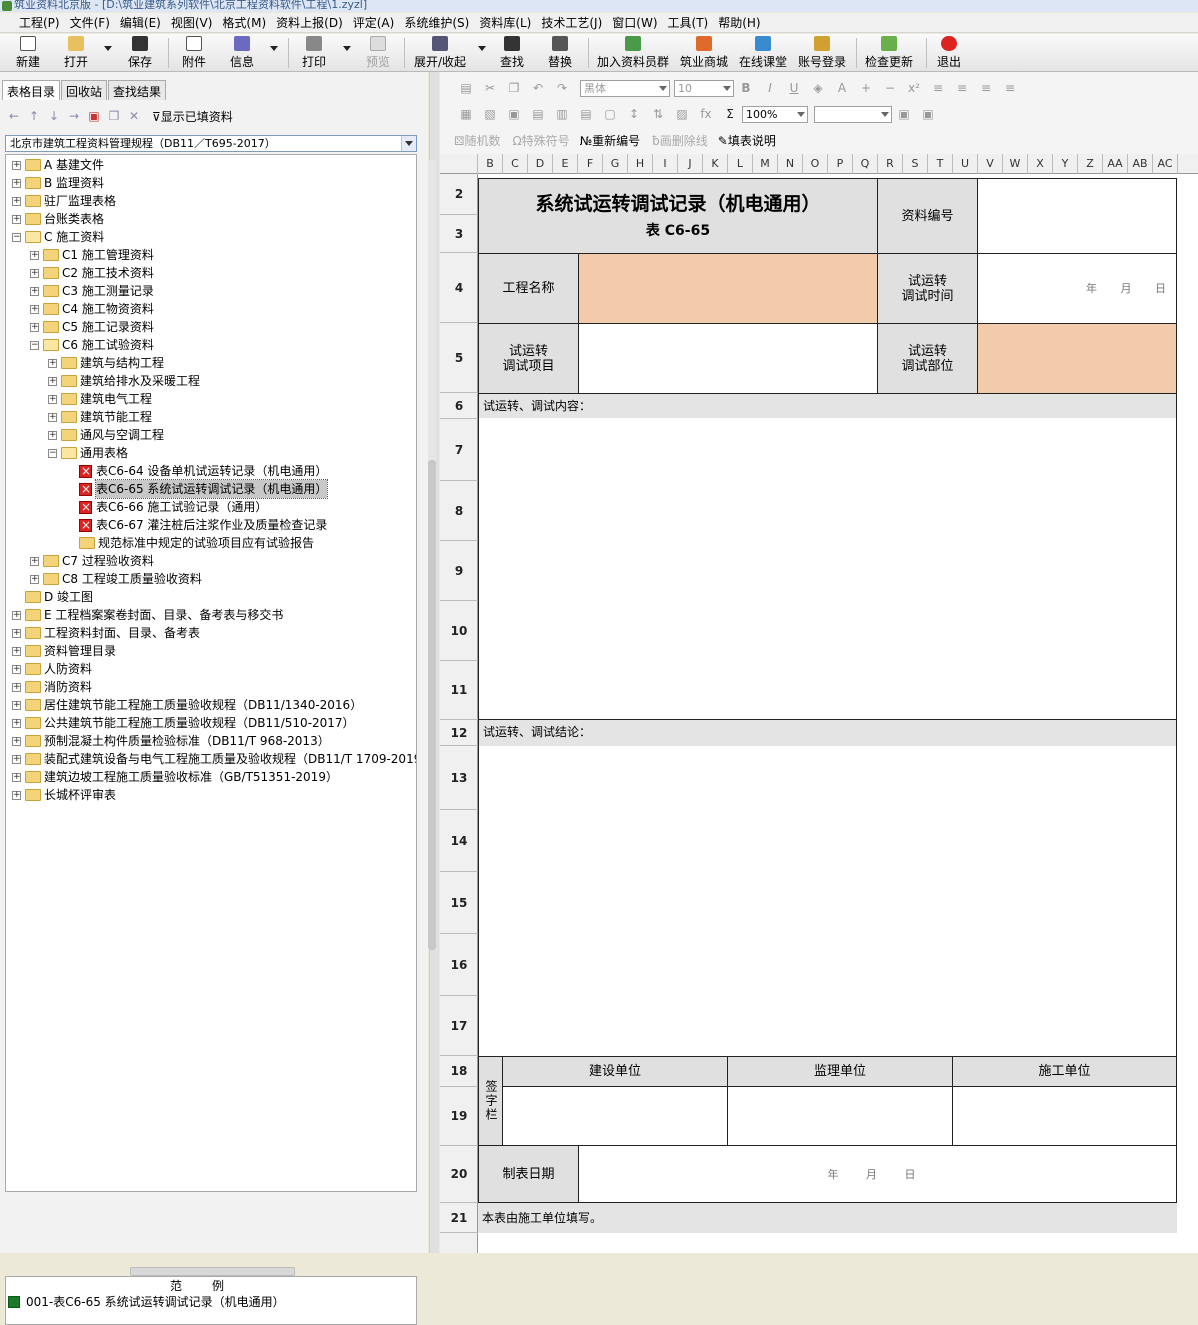 The height and width of the screenshot is (1325, 1198). Describe the element at coordinates (378, 53) in the screenshot. I see `preview-button: 预览` at that location.